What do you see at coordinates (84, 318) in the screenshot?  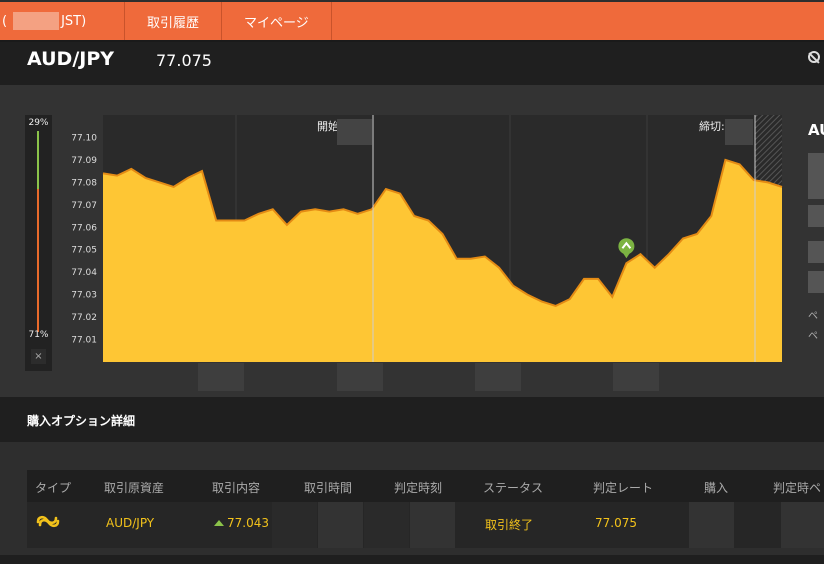 I see `y-tick-label: 77.02` at bounding box center [84, 318].